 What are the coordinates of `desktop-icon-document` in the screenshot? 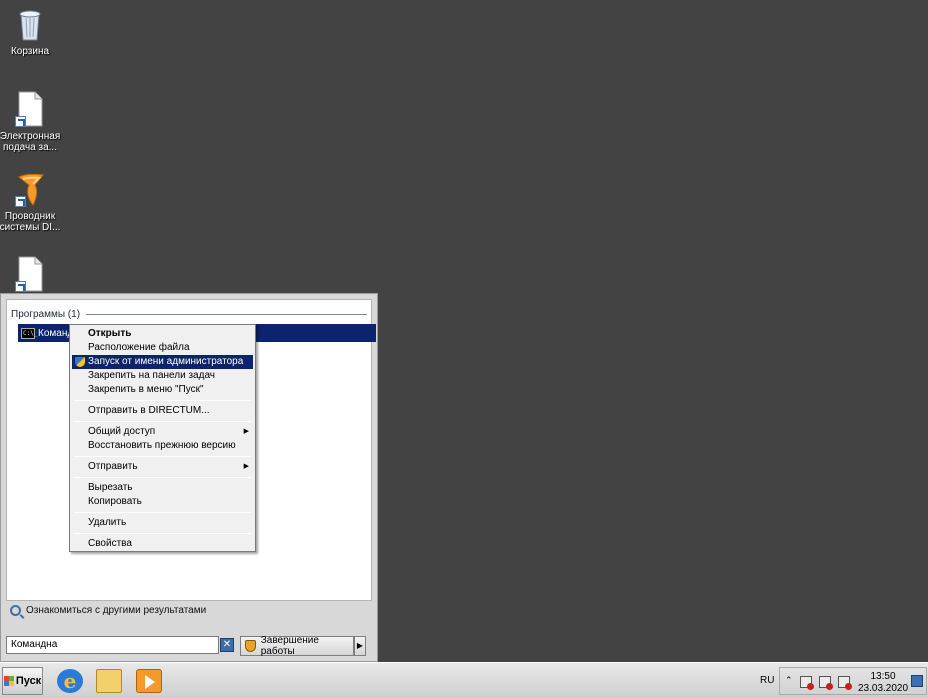 It's located at (31, 276).